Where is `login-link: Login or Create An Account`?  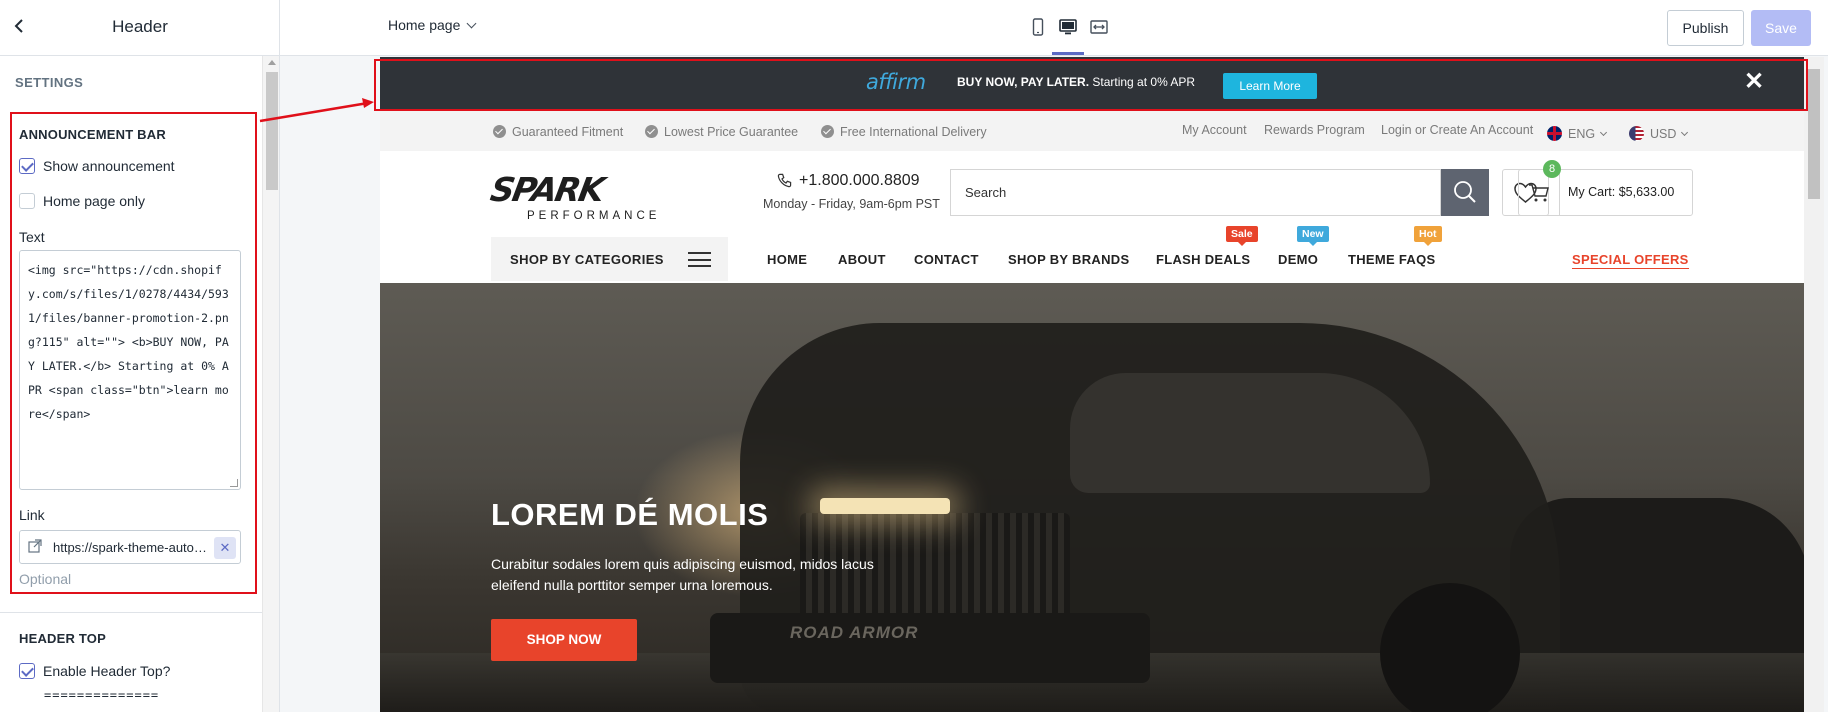 login-link: Login or Create An Account is located at coordinates (1457, 130).